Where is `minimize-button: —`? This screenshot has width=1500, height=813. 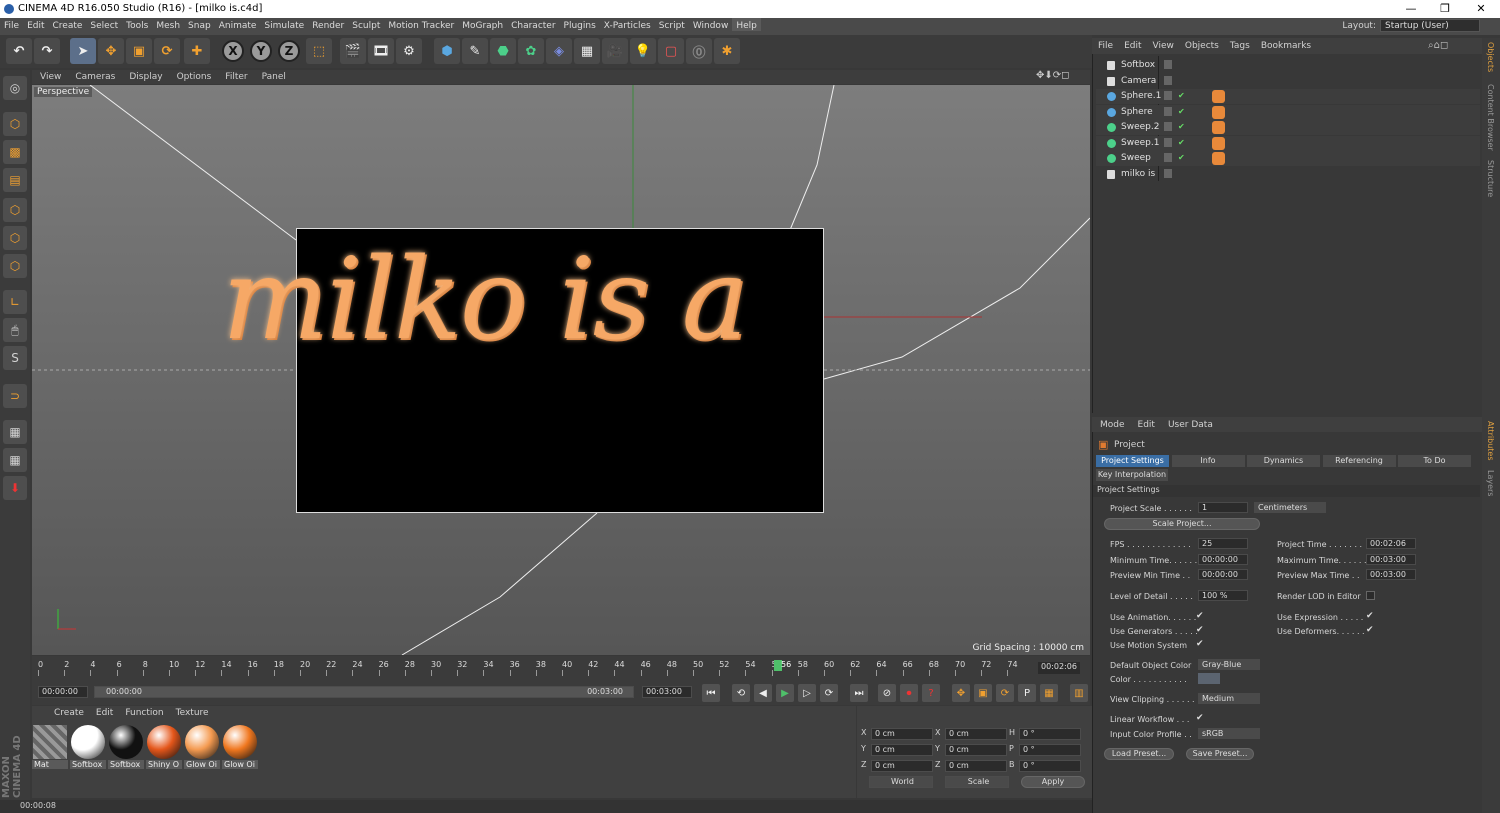 minimize-button: — is located at coordinates (1411, 9).